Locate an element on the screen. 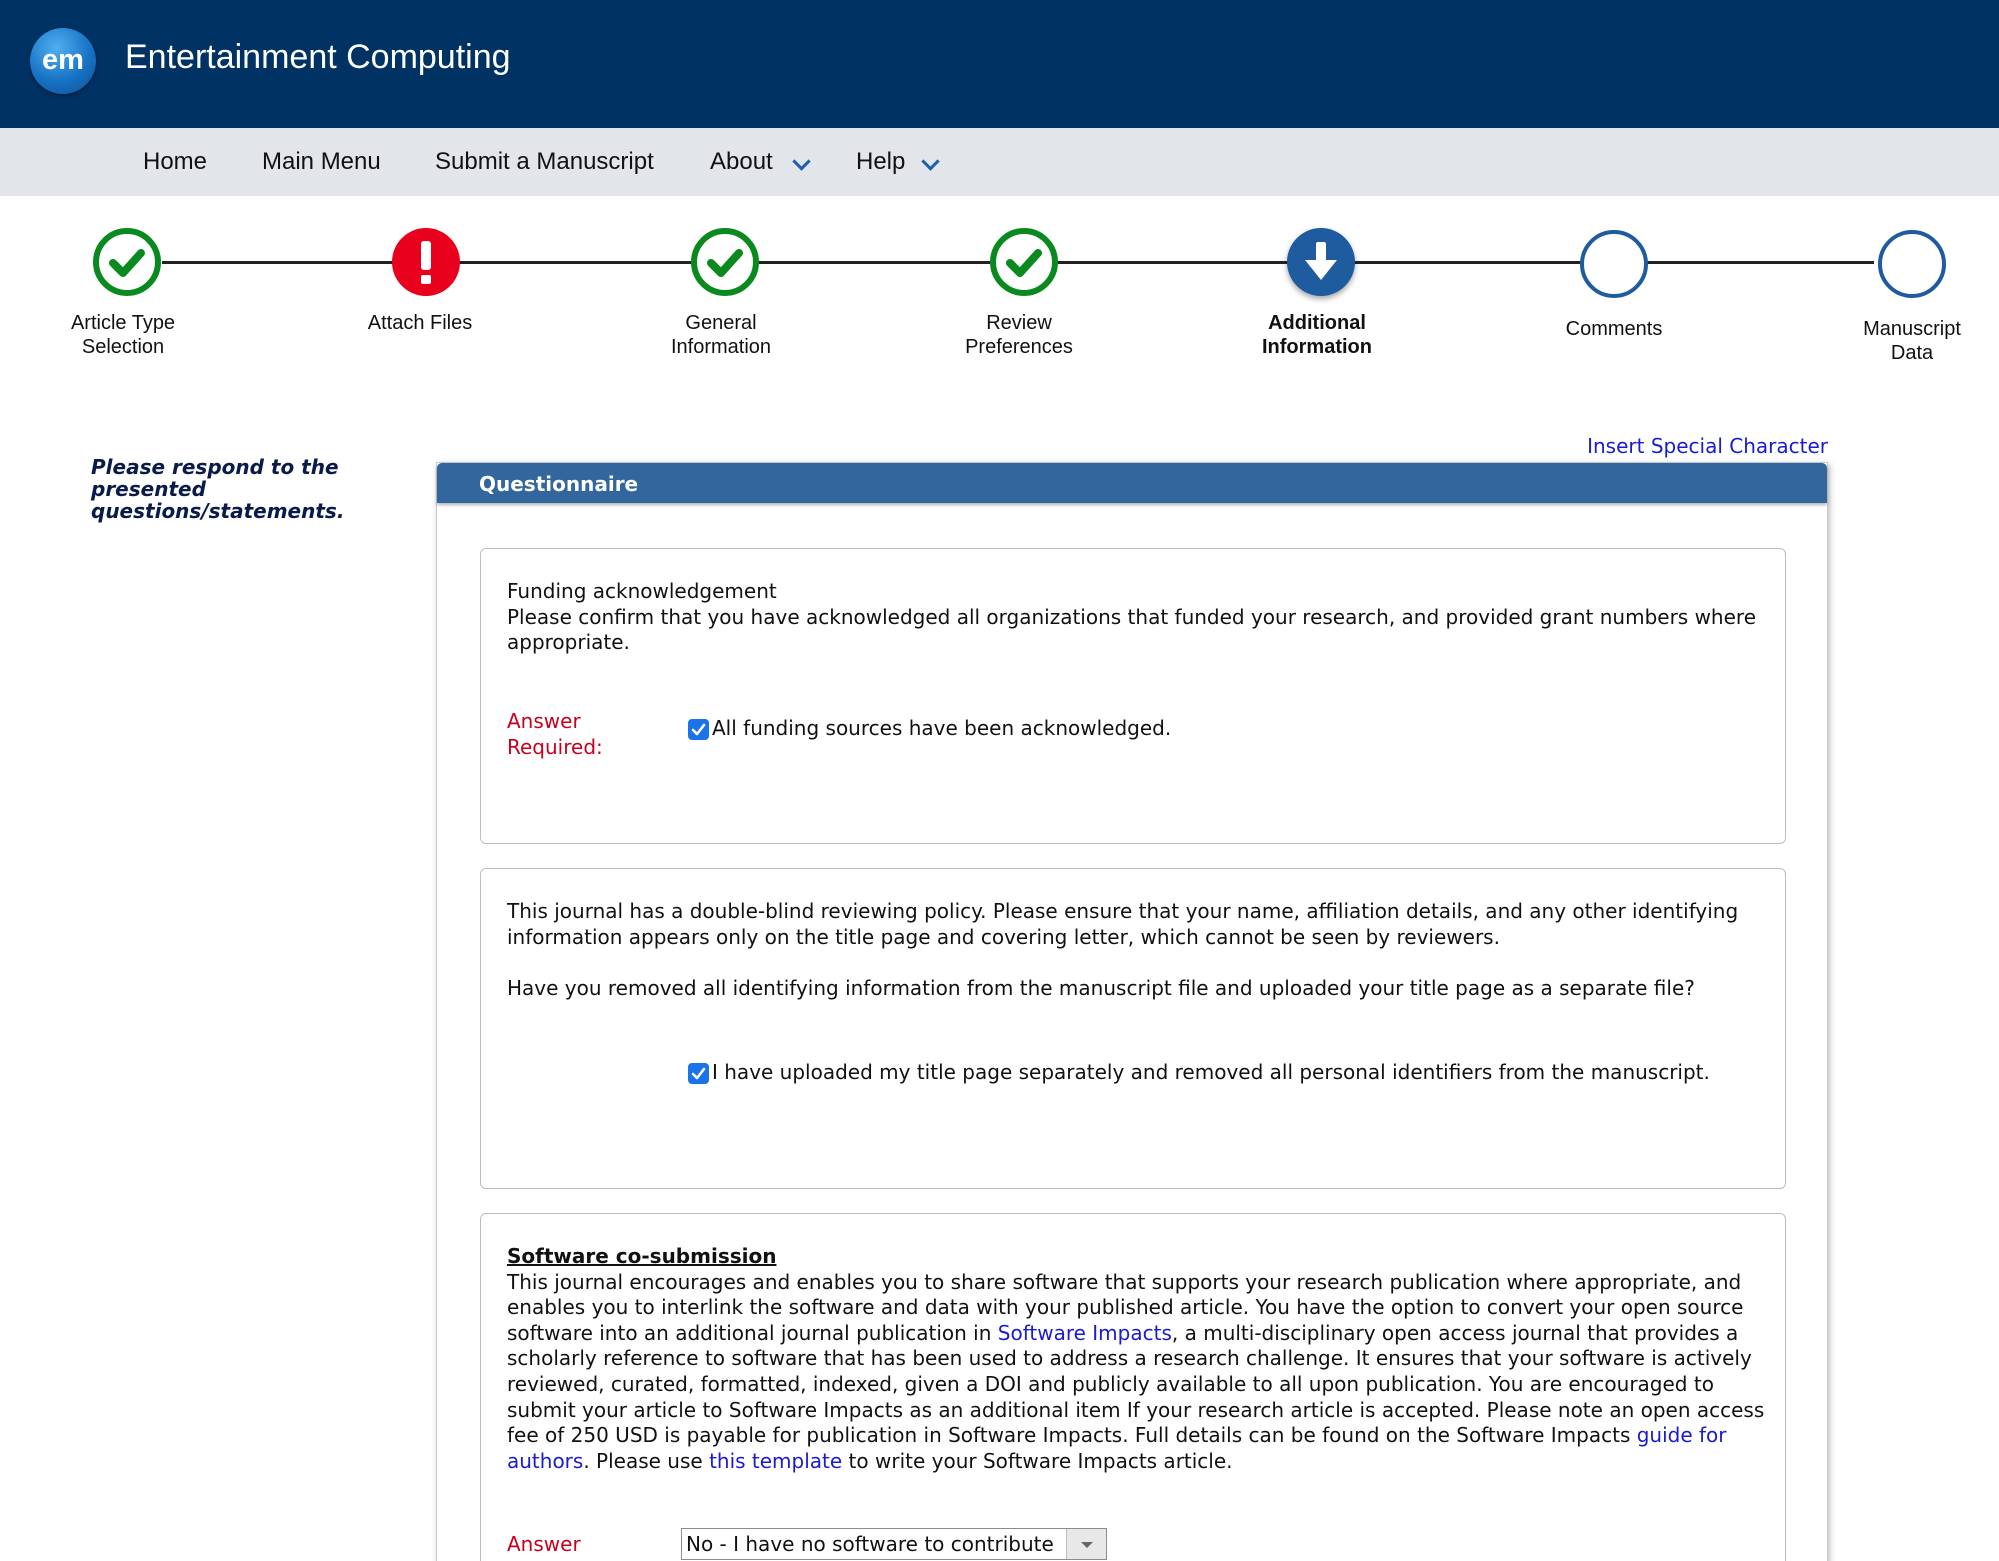 Image resolution: width=1999 pixels, height=1561 pixels. step-general-information is located at coordinates (725, 262).